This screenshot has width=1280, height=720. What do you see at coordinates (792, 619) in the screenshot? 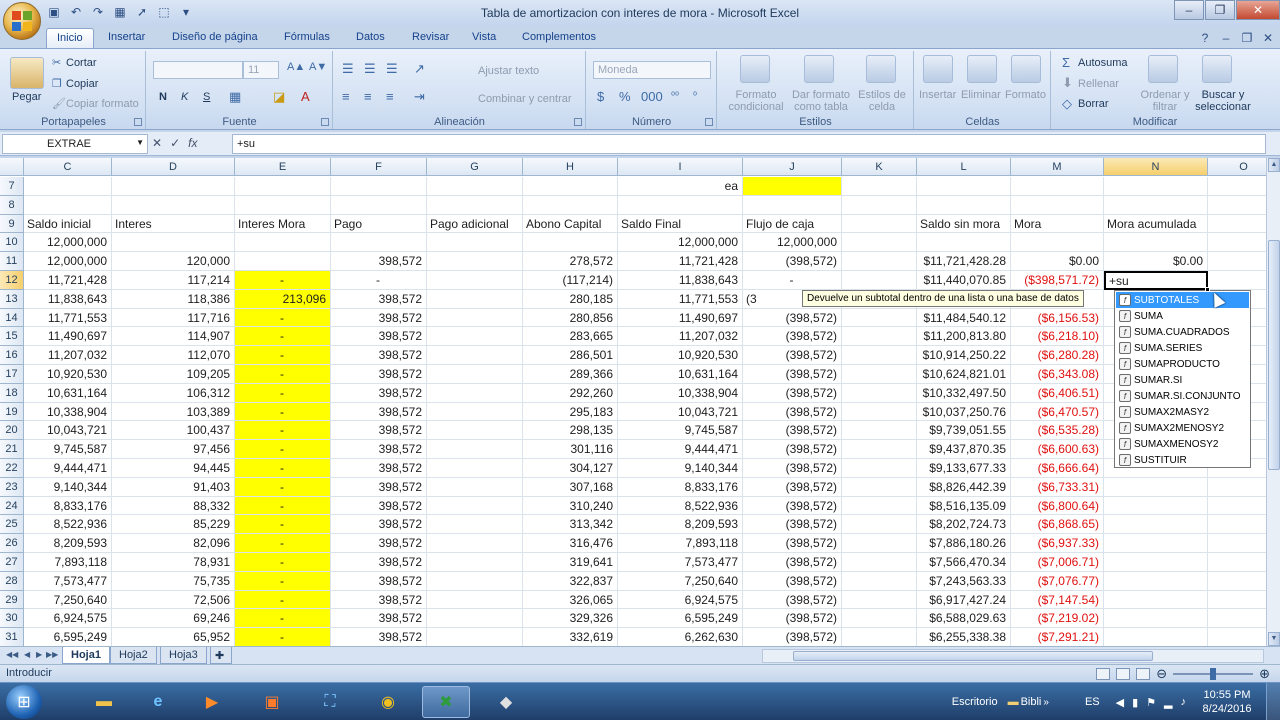
I see `cell-j30: (398,572)` at bounding box center [792, 619].